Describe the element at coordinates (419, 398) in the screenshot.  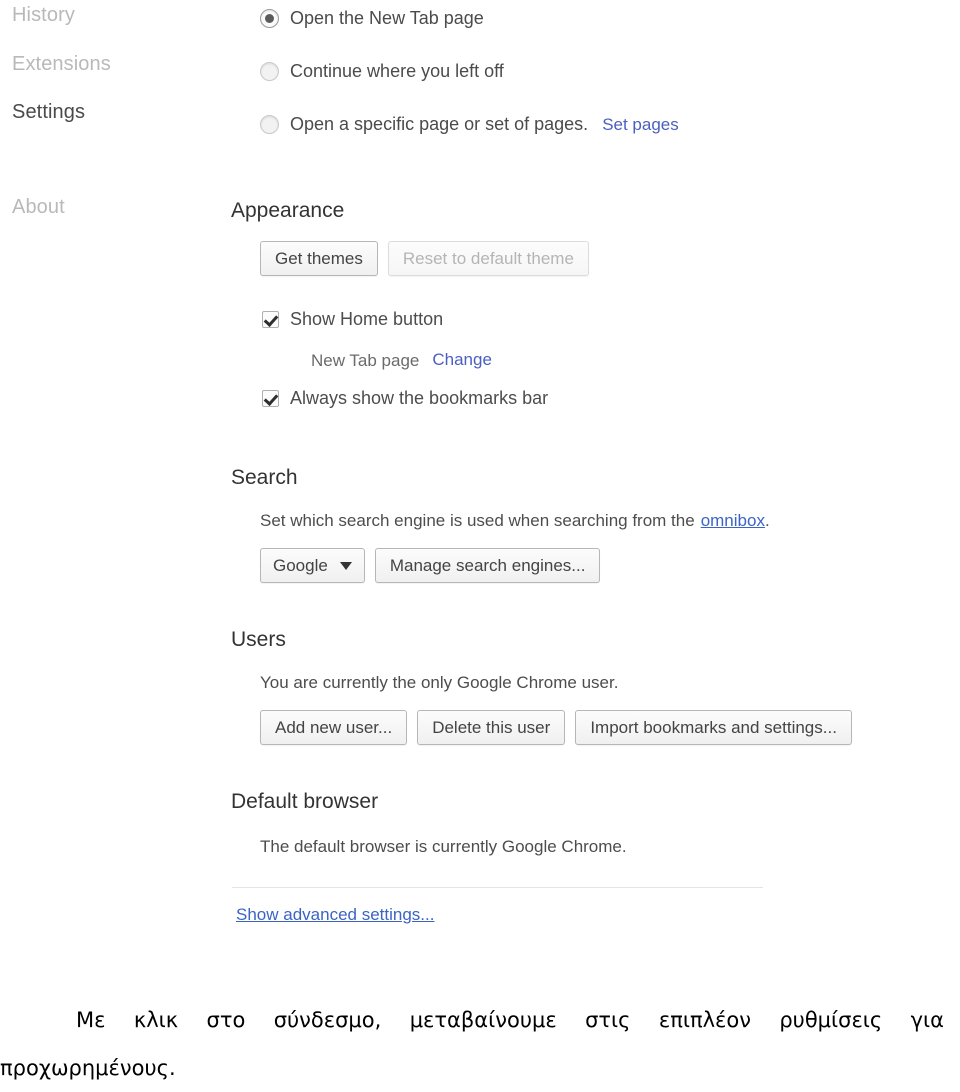
I see `always-show-bookmarks-bar-label: Always show the bookmarks bar` at that location.